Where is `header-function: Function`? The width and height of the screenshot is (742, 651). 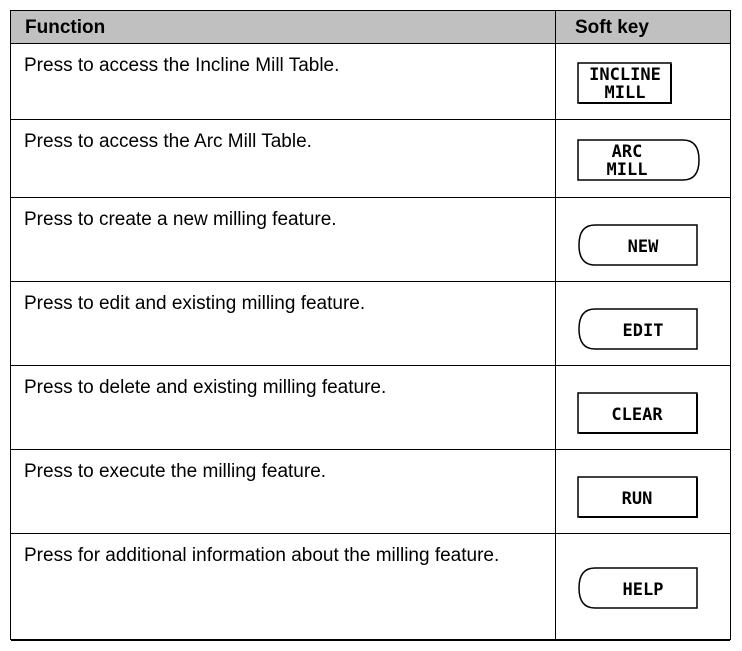 header-function: Function is located at coordinates (65, 27).